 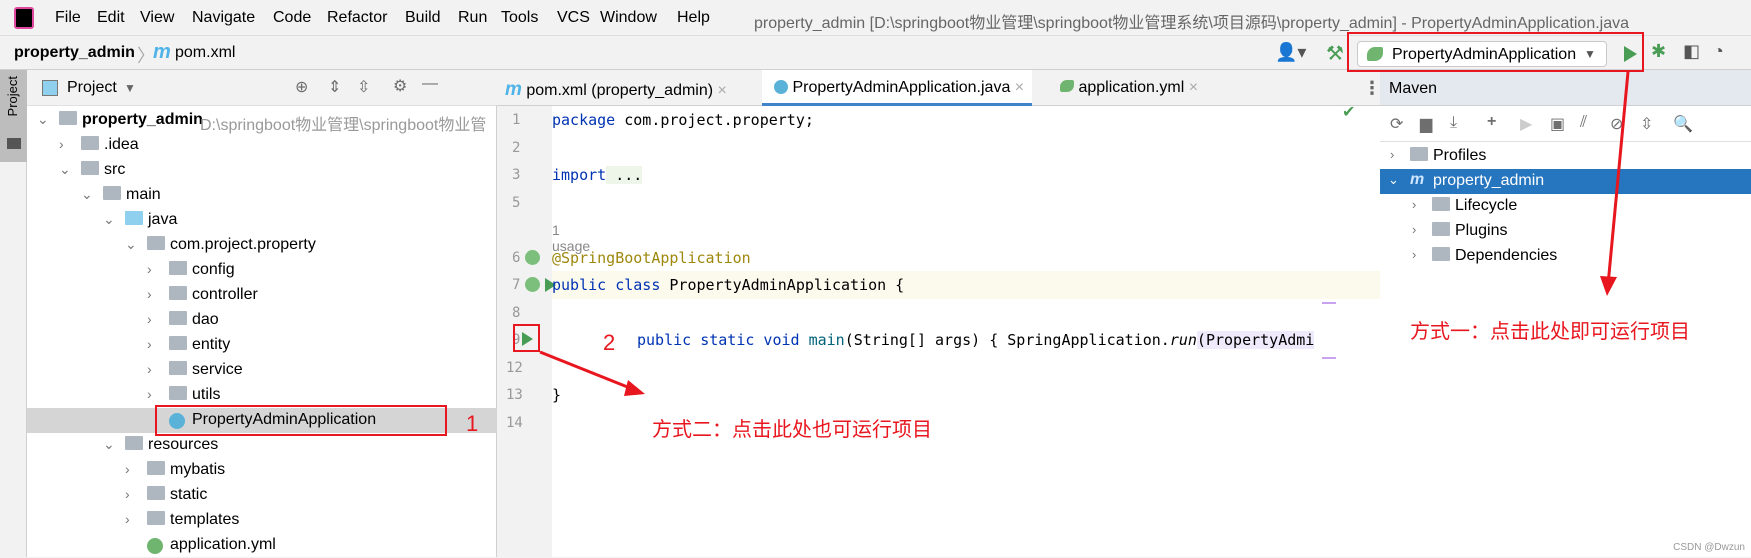 What do you see at coordinates (1550, 332) in the screenshot?
I see `annotation-way1: 方式一：点击此处即可运行项目` at bounding box center [1550, 332].